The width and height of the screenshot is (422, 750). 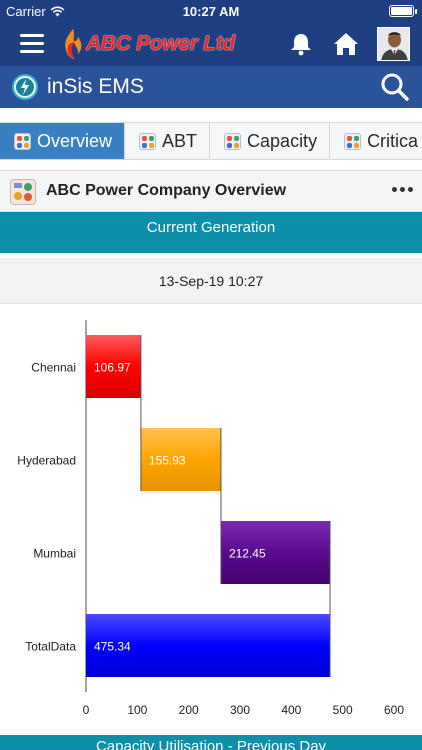 I want to click on search-icon, so click(x=395, y=87).